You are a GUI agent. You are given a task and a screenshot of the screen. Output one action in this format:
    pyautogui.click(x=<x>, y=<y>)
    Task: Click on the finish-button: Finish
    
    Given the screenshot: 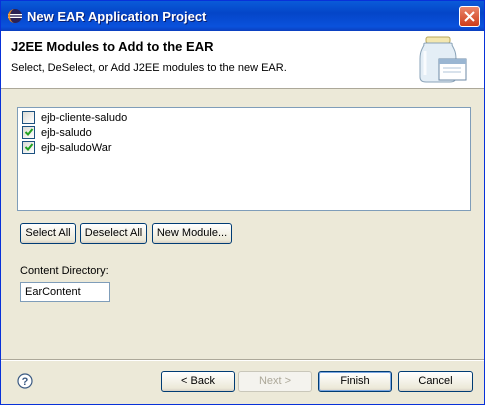 What is the action you would take?
    pyautogui.click(x=355, y=381)
    